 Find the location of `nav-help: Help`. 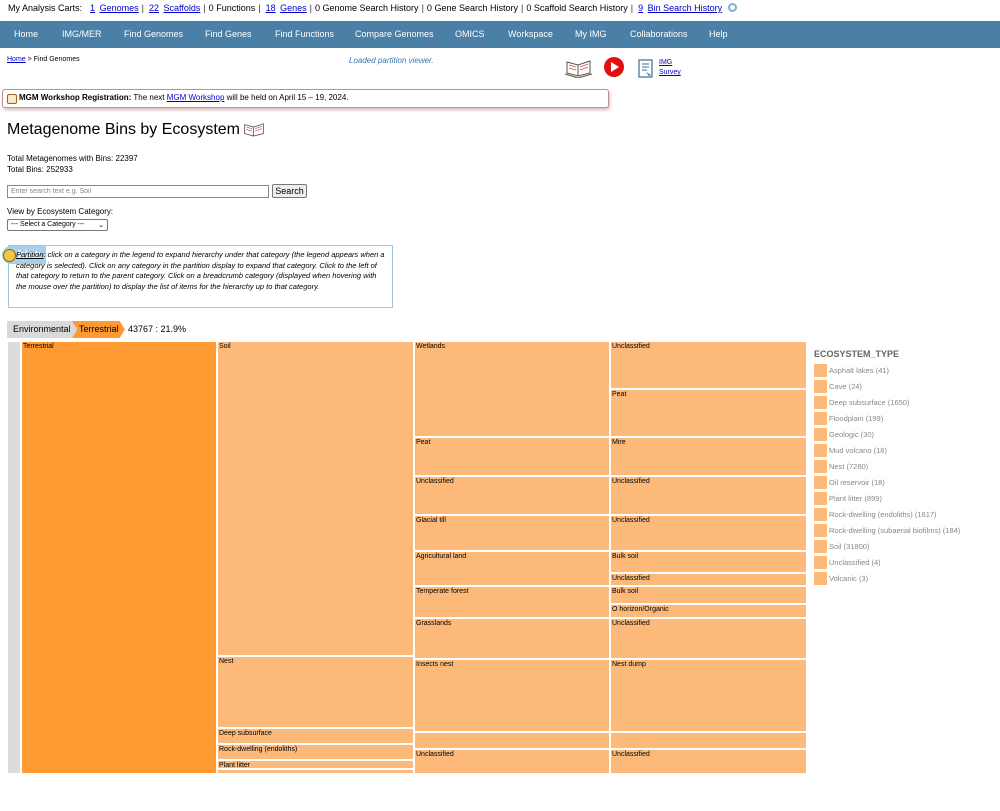

nav-help: Help is located at coordinates (718, 34).